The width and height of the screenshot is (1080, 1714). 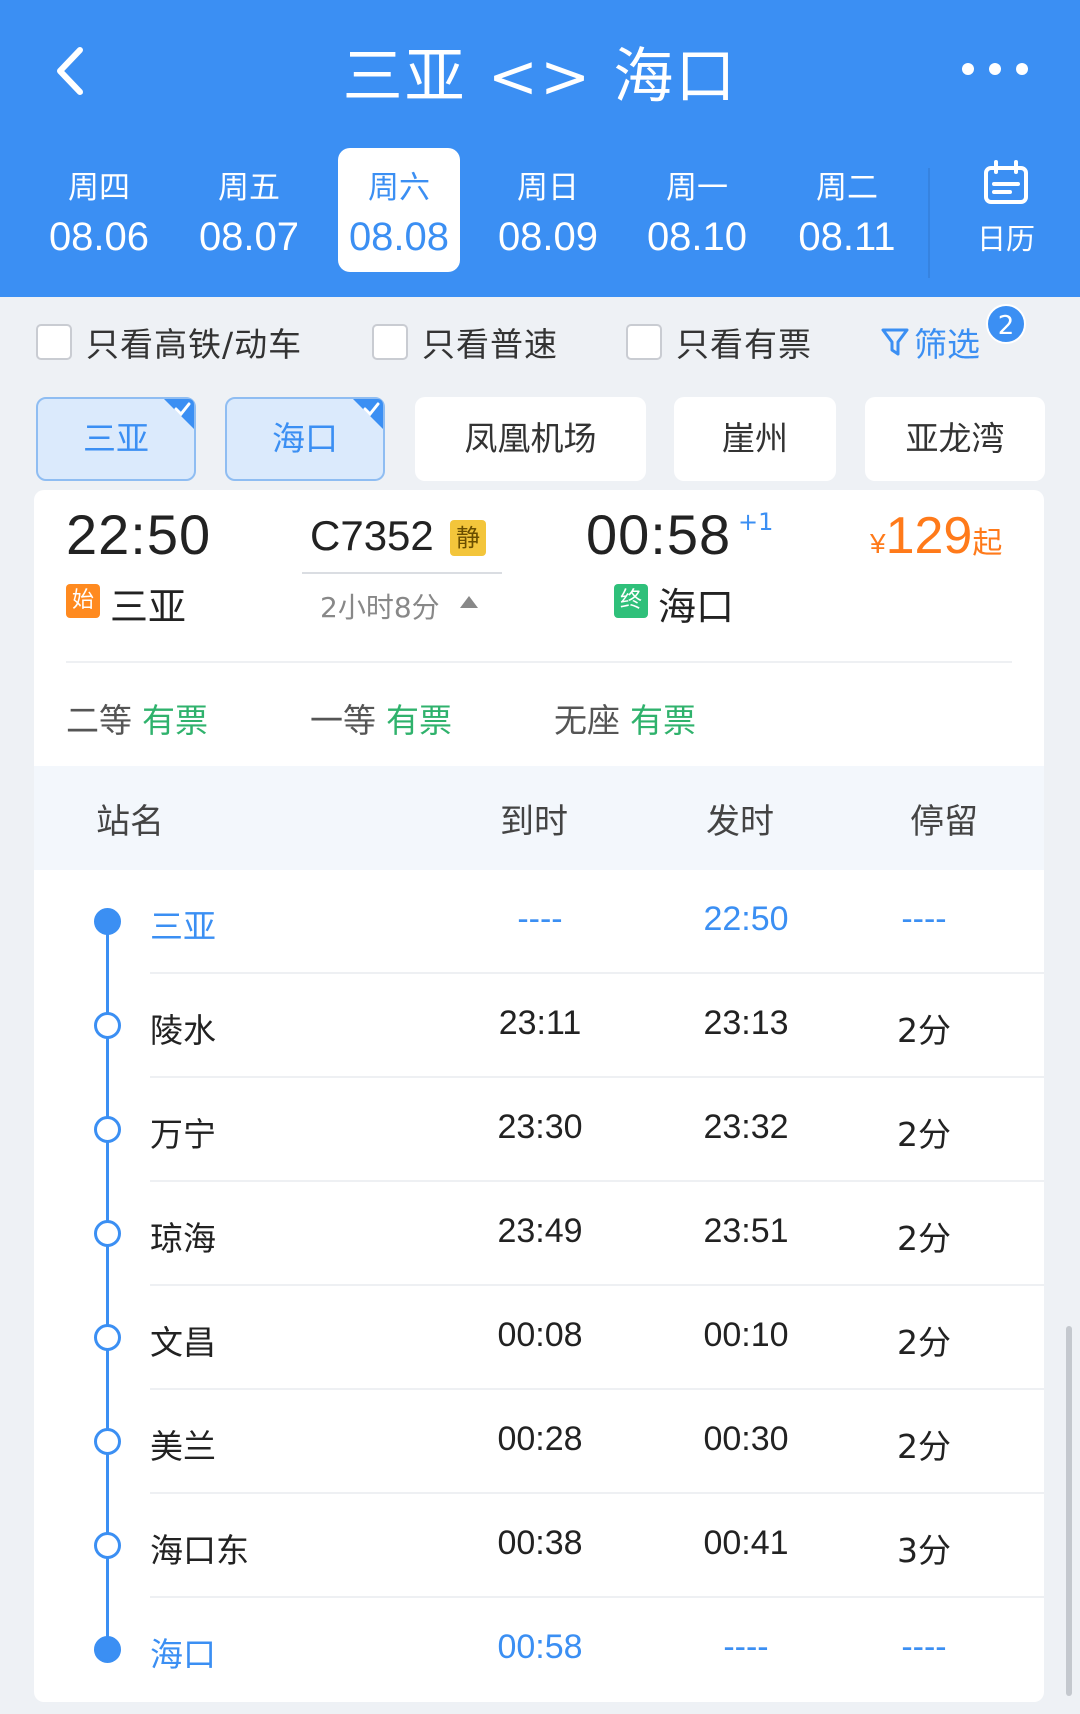 I want to click on day-offset: +1, so click(x=756, y=522).